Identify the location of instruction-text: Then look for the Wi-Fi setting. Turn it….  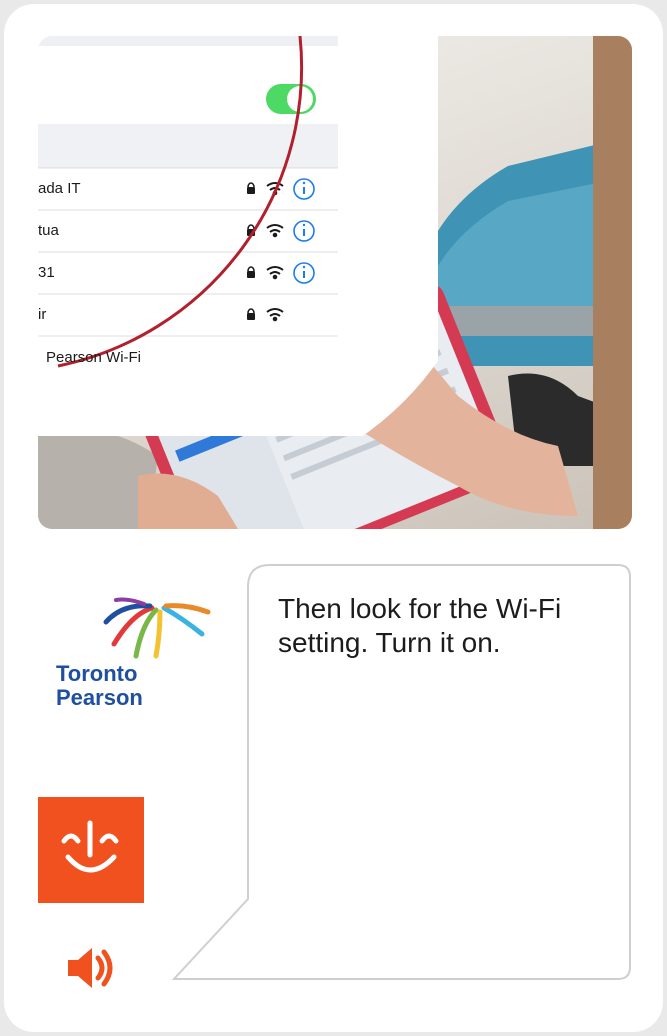
(420, 625).